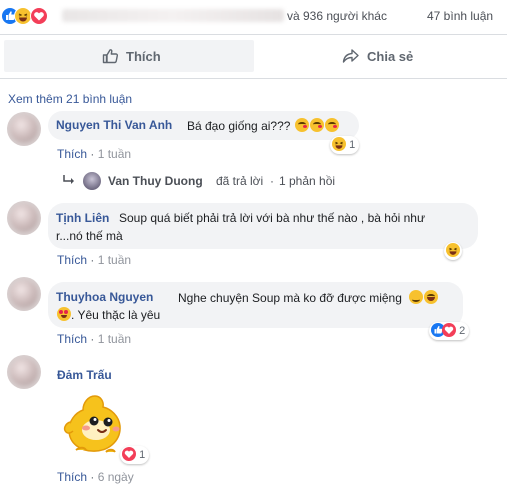 This screenshot has width=507, height=488. What do you see at coordinates (92, 181) in the screenshot?
I see `reply-avatar` at bounding box center [92, 181].